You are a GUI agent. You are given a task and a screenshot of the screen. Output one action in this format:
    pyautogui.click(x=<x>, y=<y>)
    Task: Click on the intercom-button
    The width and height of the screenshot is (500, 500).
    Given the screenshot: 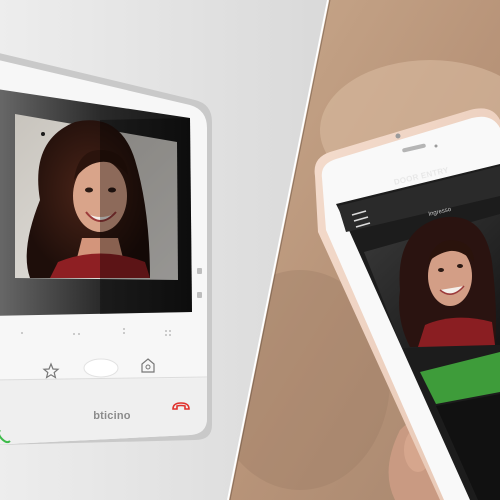 What is the action you would take?
    pyautogui.click(x=148, y=366)
    